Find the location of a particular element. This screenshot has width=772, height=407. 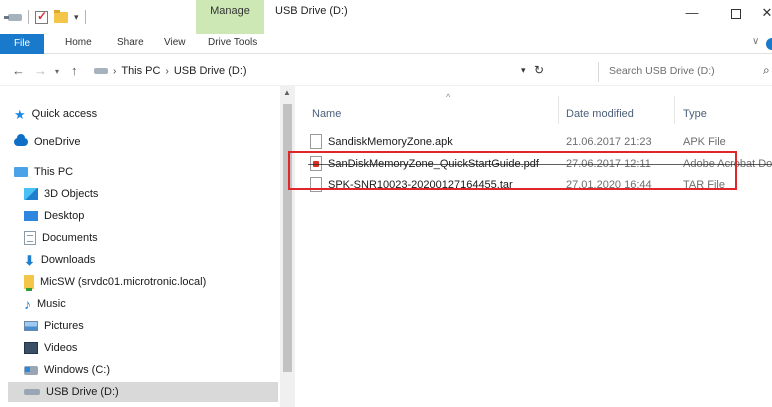

properties-icon is located at coordinates (41, 16).